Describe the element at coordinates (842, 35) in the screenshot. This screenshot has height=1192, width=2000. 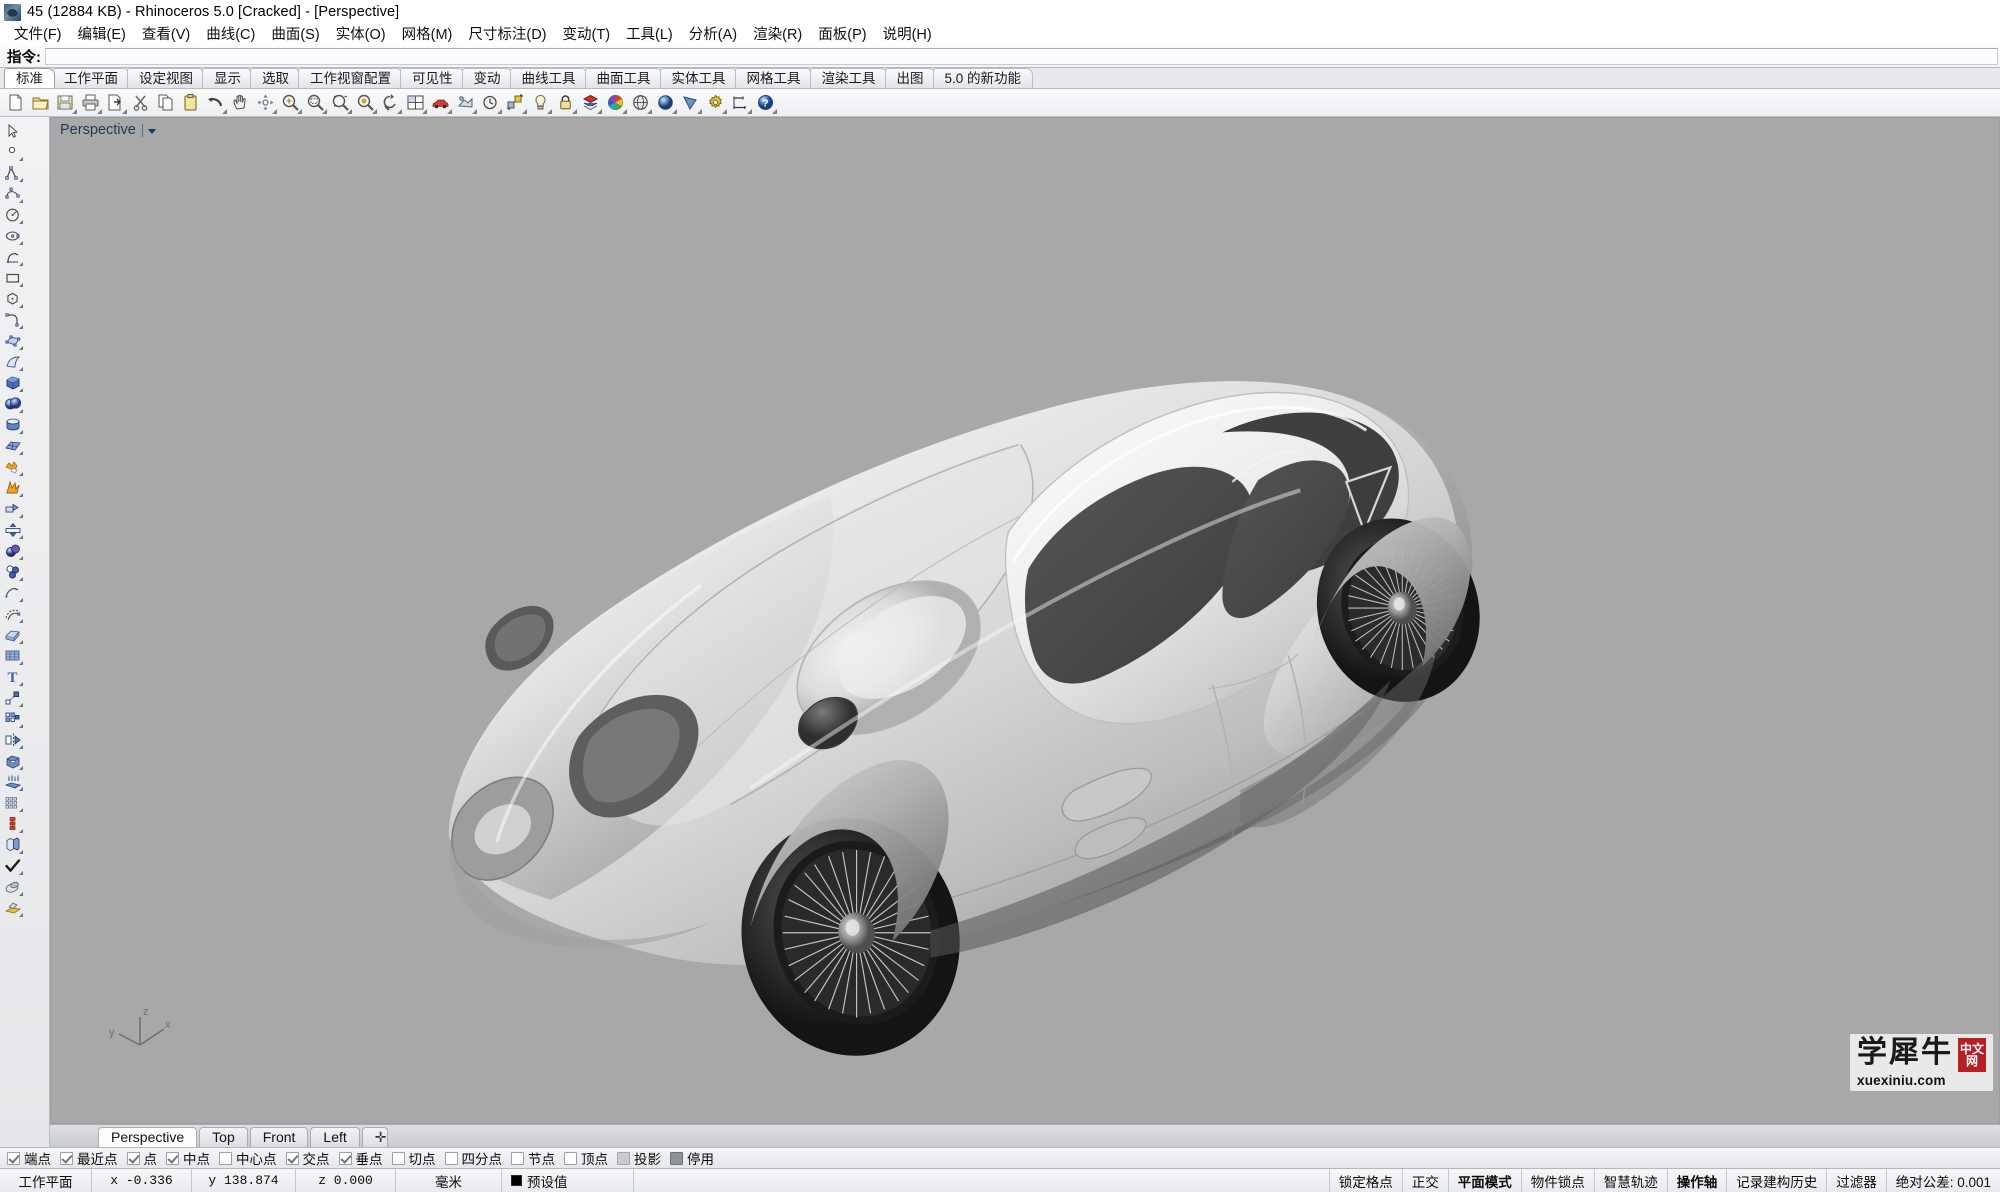
I see `menu-panels: 面板(P)` at that location.